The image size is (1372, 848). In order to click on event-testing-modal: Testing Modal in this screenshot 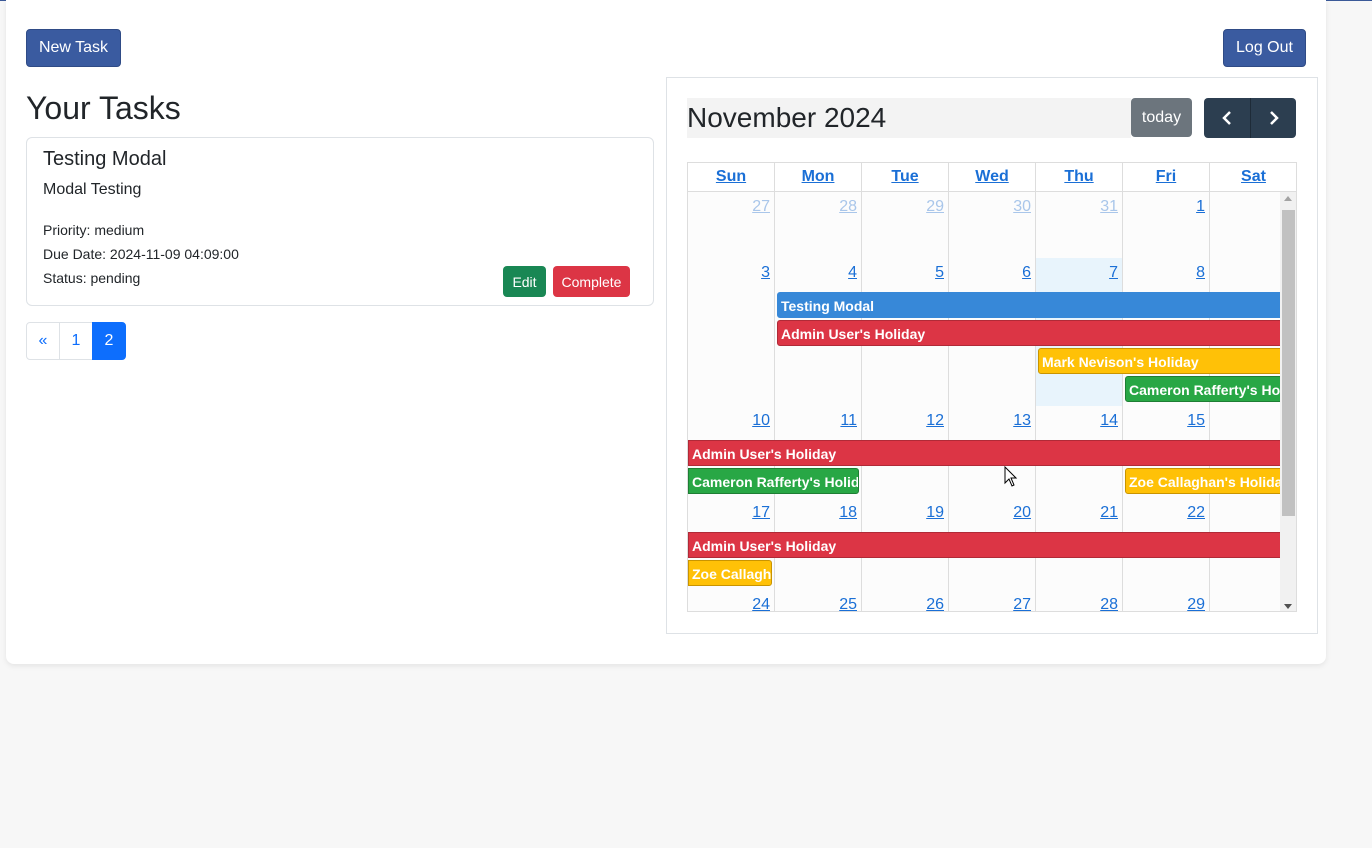, I will do `click(1028, 305)`.